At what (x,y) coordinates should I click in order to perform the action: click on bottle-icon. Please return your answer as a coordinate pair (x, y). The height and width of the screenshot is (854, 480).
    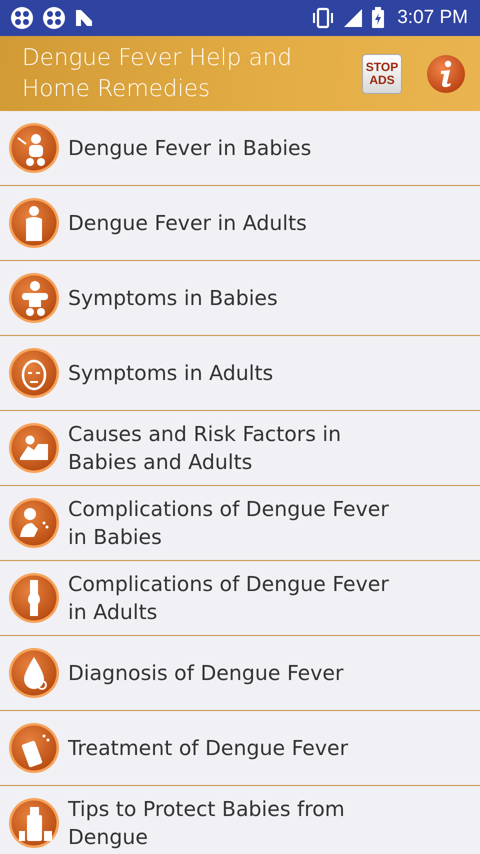
    Looking at the image, I should click on (34, 823).